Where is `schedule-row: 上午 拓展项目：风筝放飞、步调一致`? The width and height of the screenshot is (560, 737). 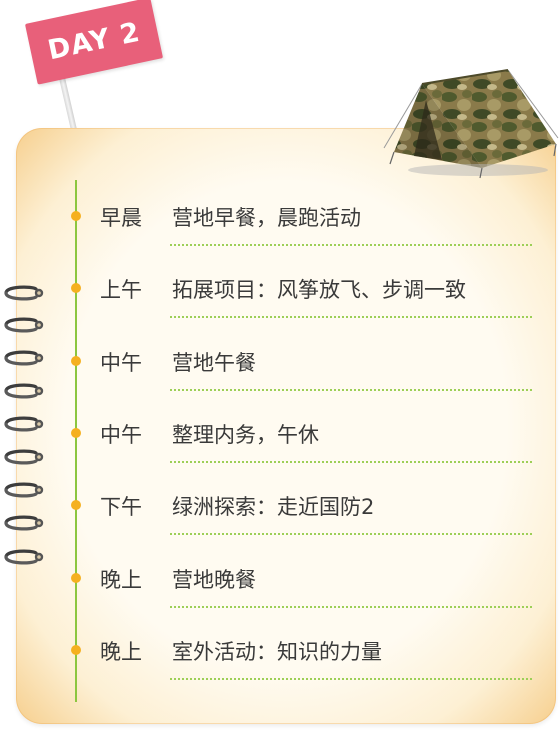 schedule-row: 上午 拓展项目：风筝放飞、步调一致 is located at coordinates (280, 293).